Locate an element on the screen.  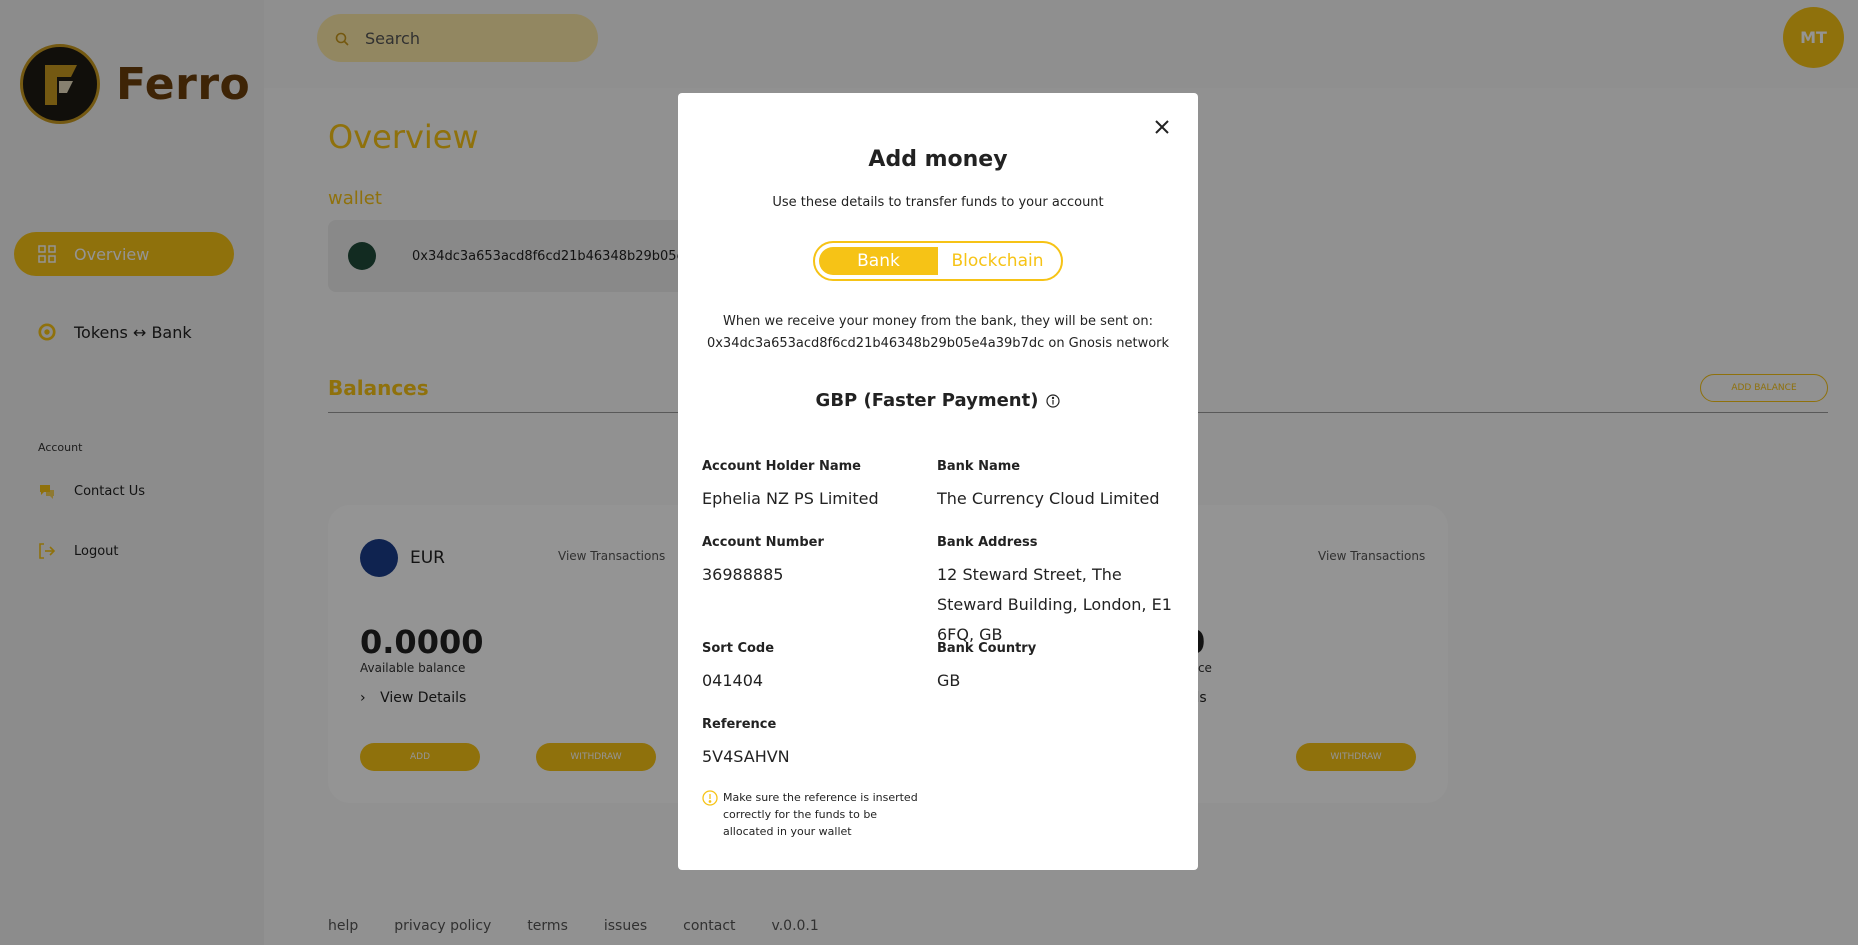
field-value: GB is located at coordinates (949, 680).